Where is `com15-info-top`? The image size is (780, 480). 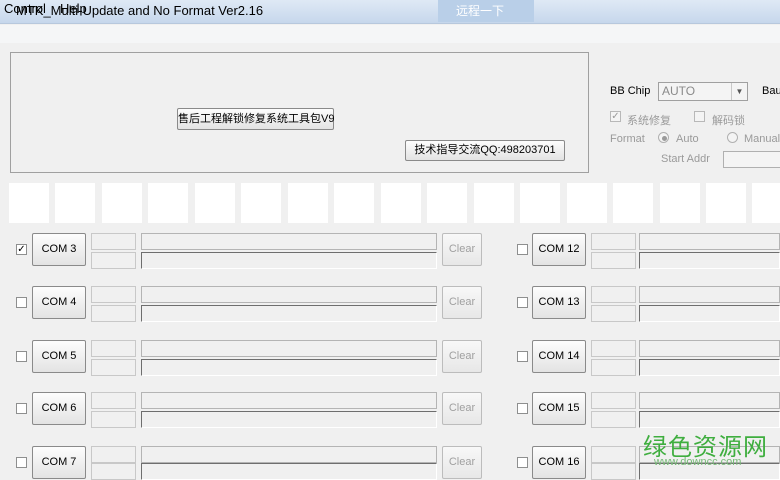
com15-info-top is located at coordinates (613, 400).